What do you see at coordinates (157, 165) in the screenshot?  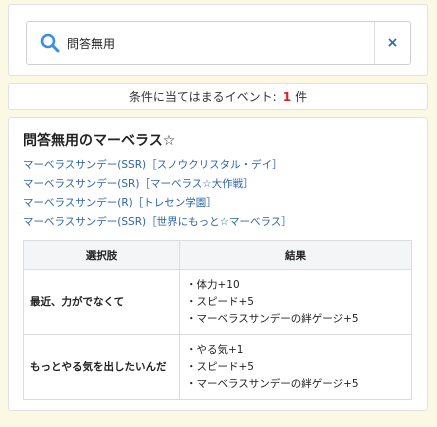 I see `character-link: マーベラスサンデー(SSR)［スノウクリスタル・デイ］` at bounding box center [157, 165].